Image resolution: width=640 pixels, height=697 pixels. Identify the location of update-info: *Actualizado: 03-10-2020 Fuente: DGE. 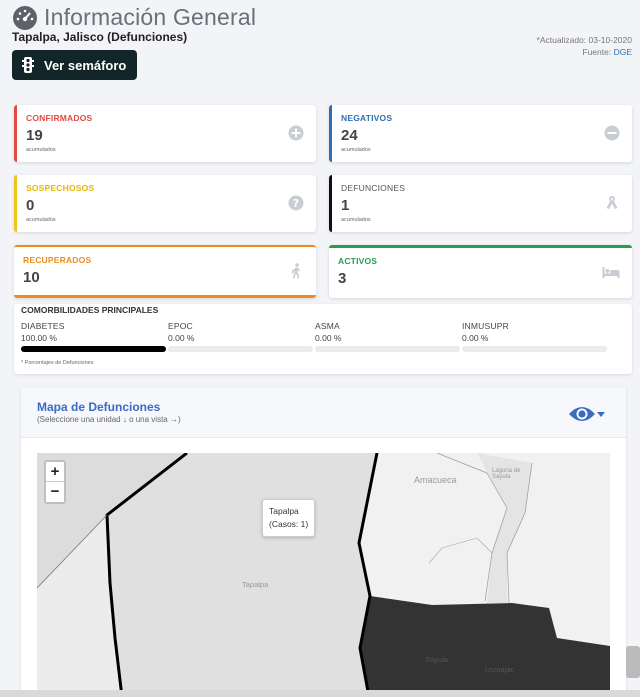
(584, 46).